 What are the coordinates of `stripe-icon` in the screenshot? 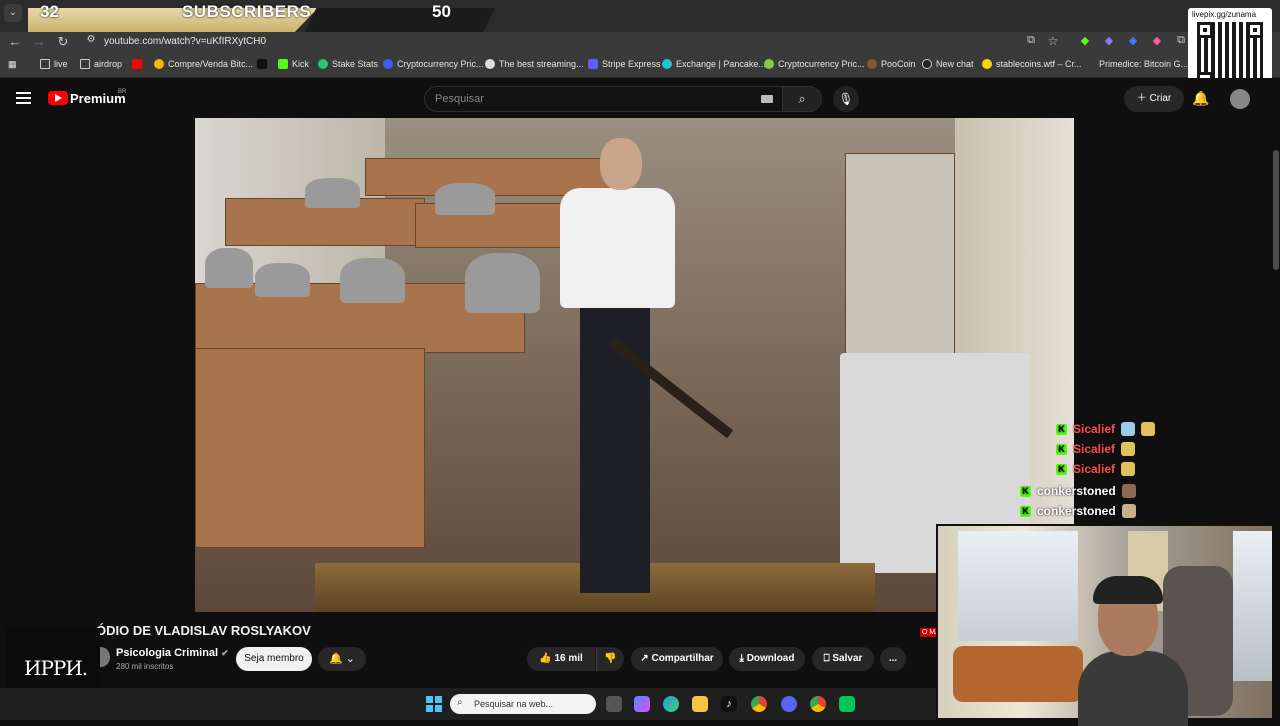 It's located at (593, 64).